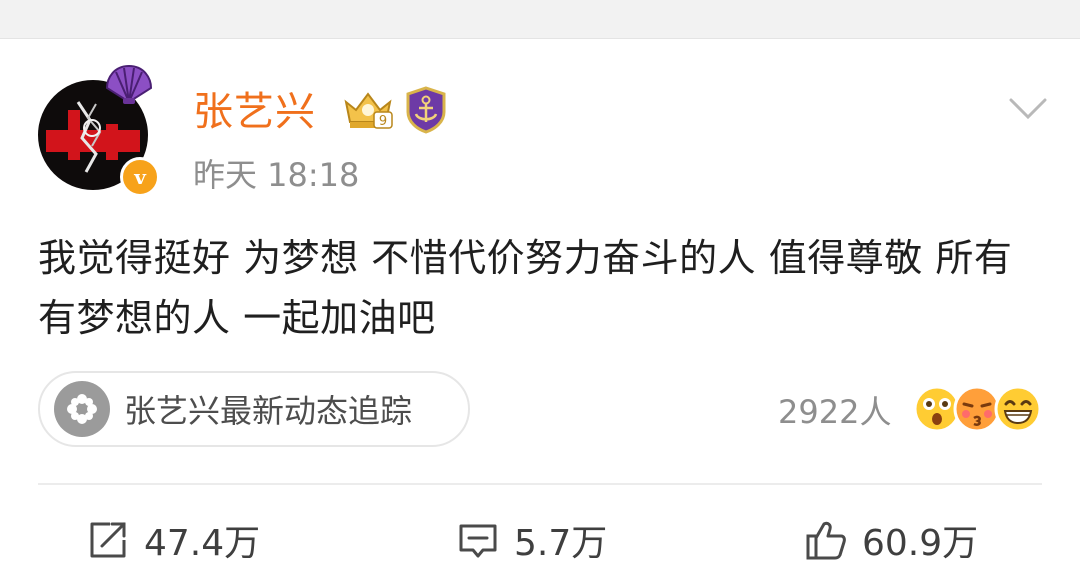  I want to click on topic-chip: 张艺兴最新动态追踪, so click(254, 409).